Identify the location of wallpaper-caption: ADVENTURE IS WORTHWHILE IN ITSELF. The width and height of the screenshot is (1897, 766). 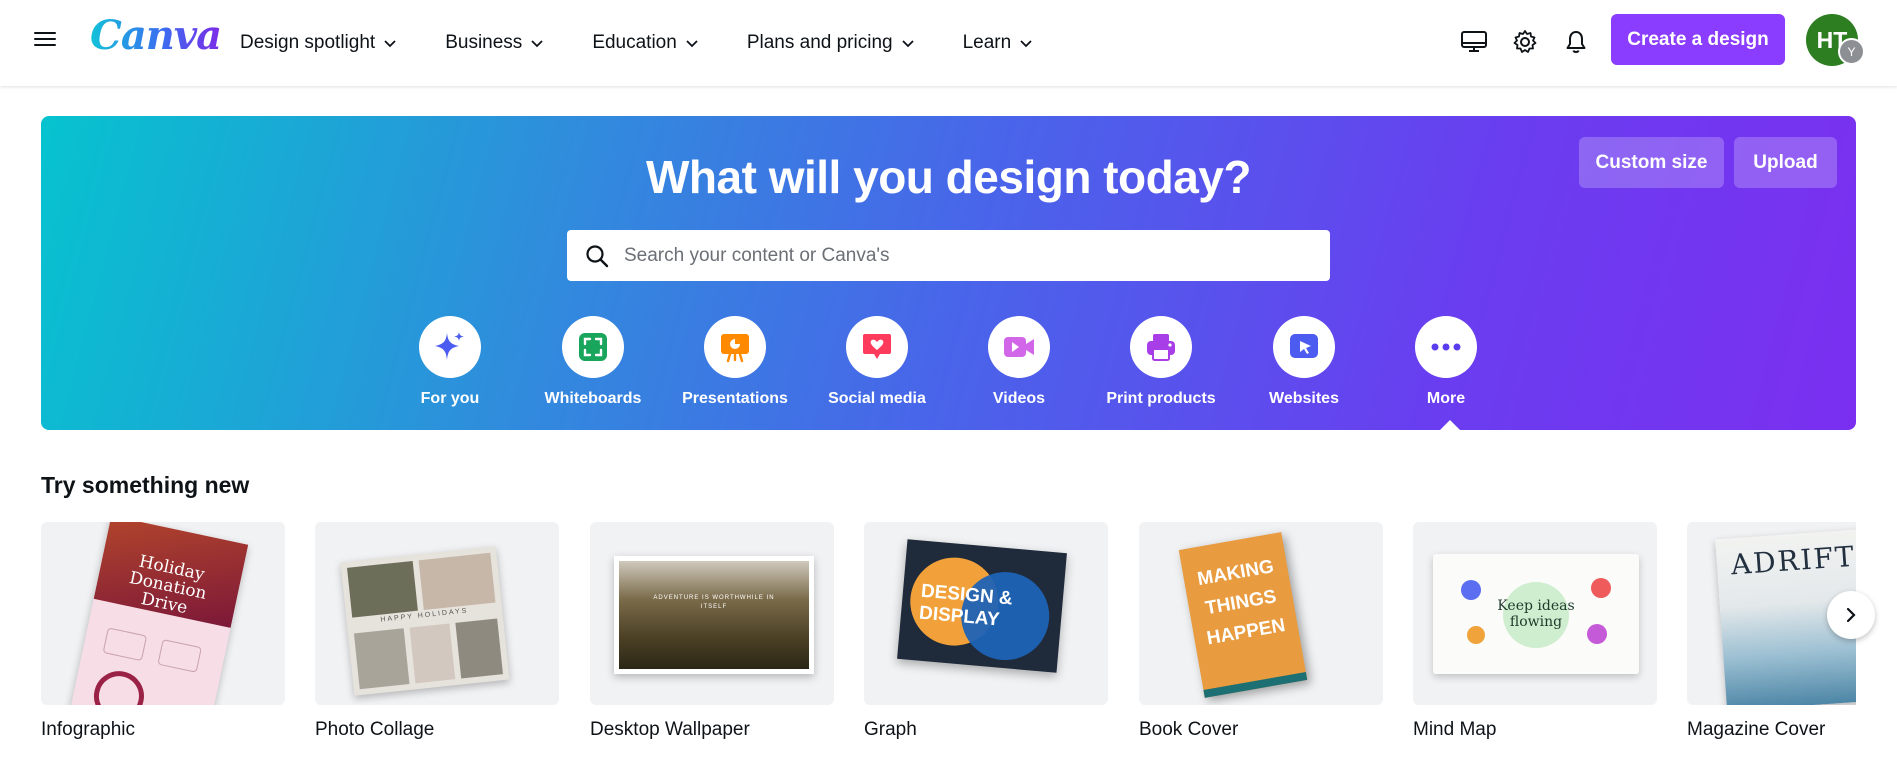
(714, 602).